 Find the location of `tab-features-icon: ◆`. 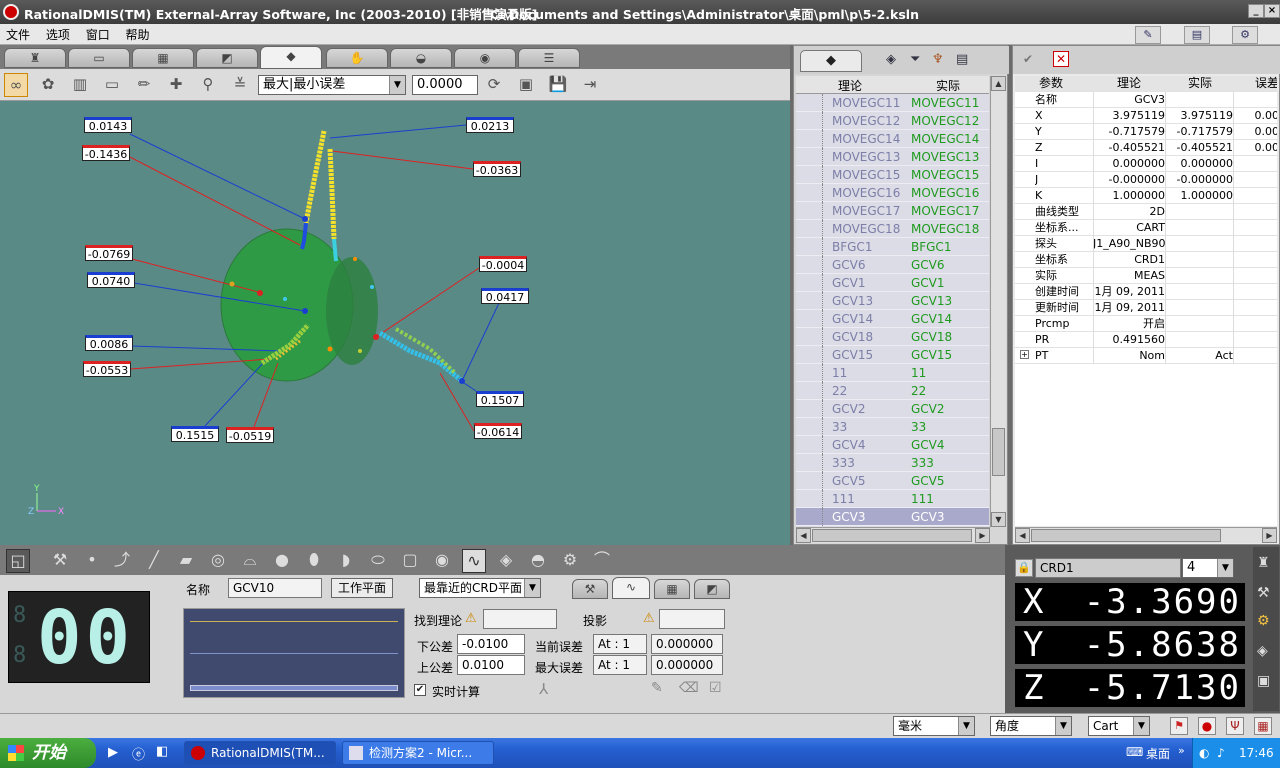

tab-features-icon: ◆ is located at coordinates (831, 61).